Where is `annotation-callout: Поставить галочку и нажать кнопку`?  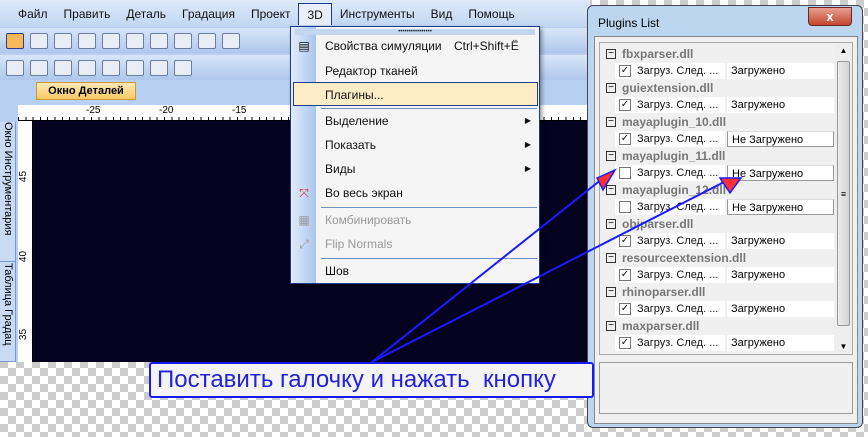
annotation-callout: Поставить галочку и нажать кнопку is located at coordinates (371, 380).